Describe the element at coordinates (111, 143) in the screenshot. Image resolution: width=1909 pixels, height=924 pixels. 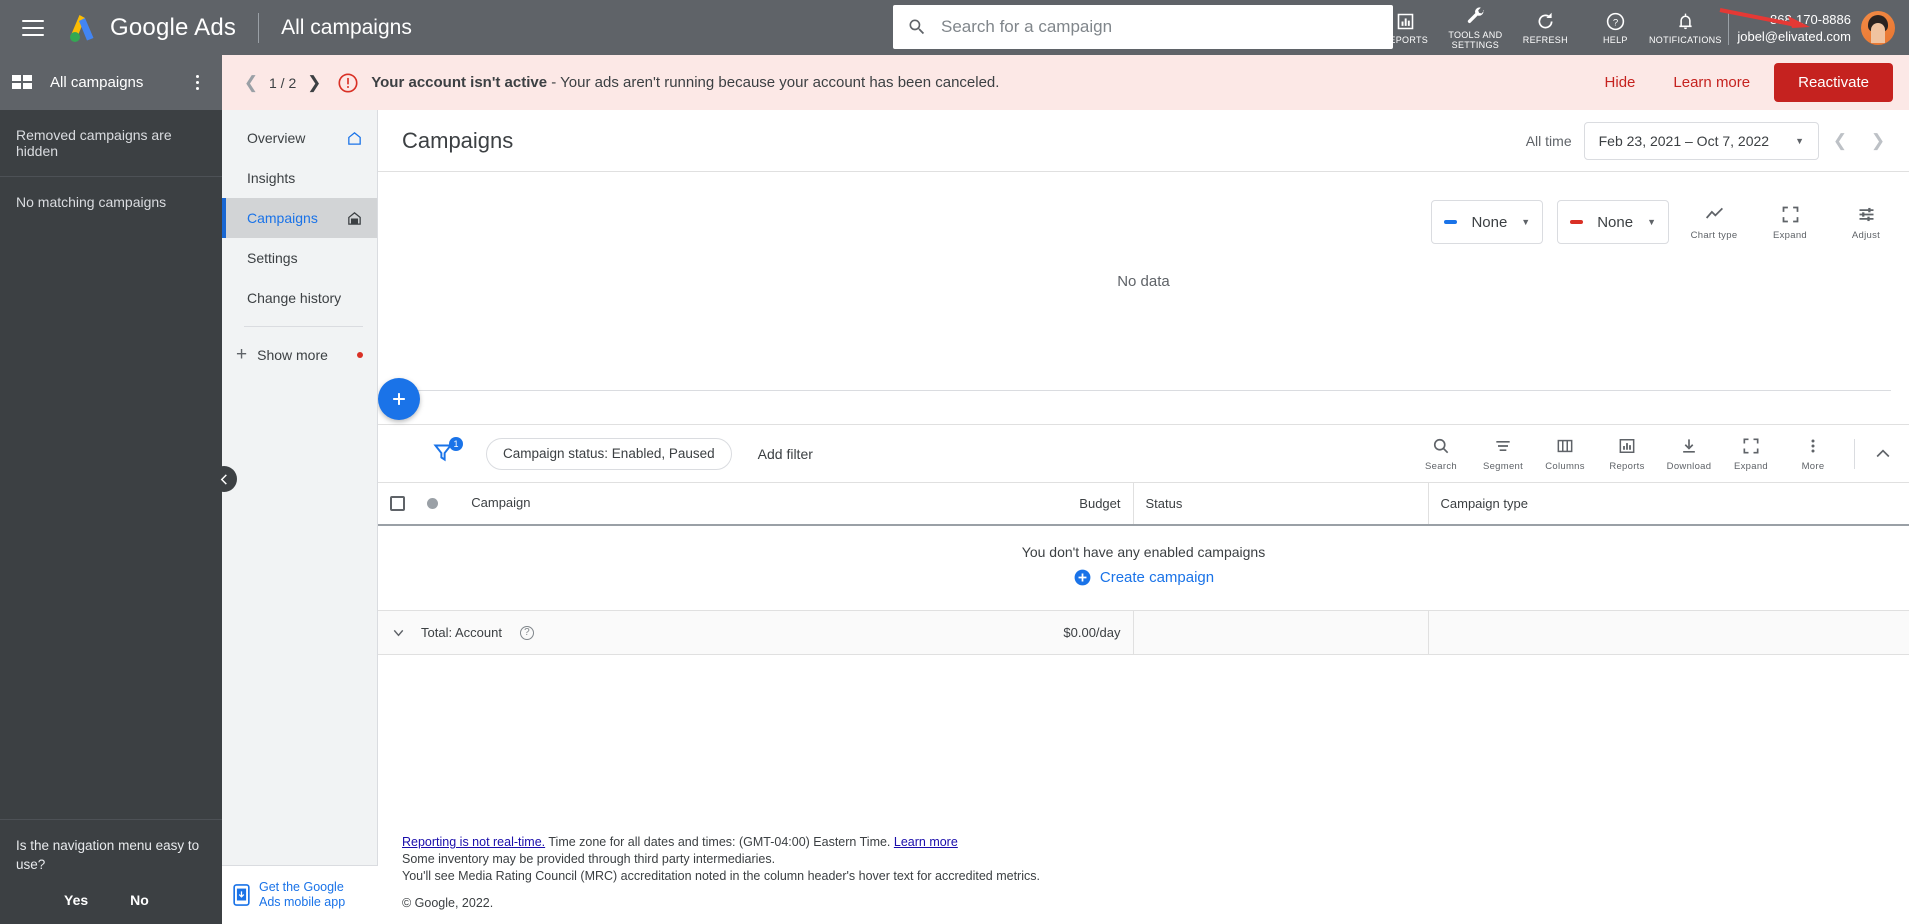
I see `removed-campaigns-note: Removed campaigns are hidden` at that location.